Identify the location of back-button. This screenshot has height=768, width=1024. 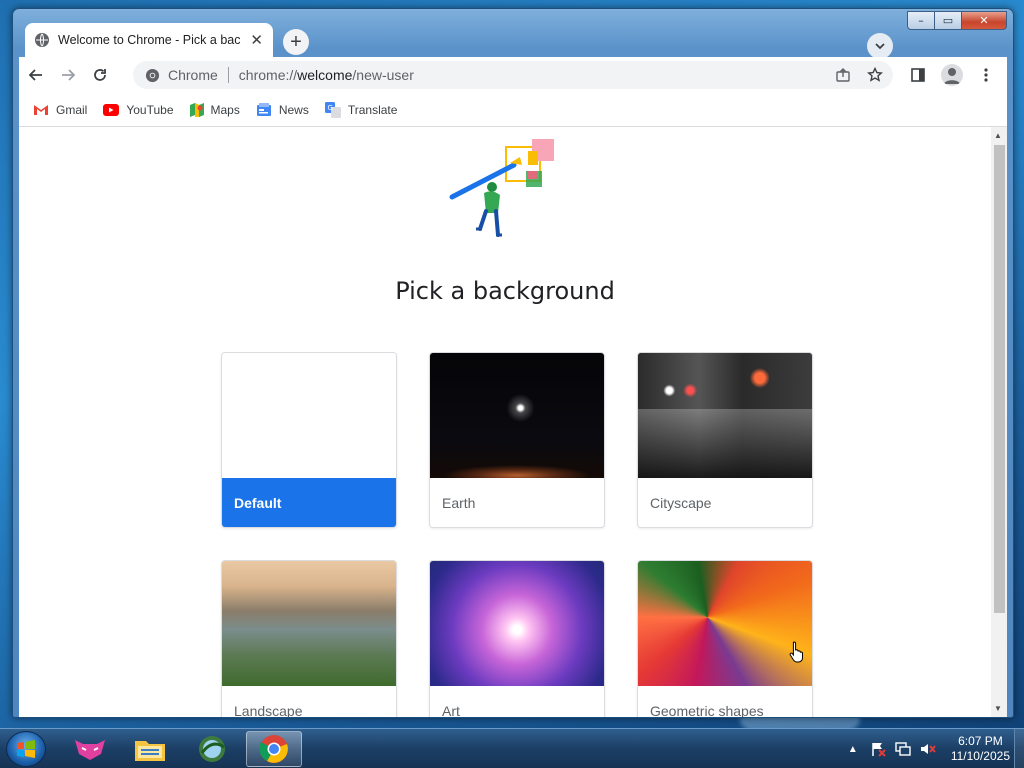
(36, 75).